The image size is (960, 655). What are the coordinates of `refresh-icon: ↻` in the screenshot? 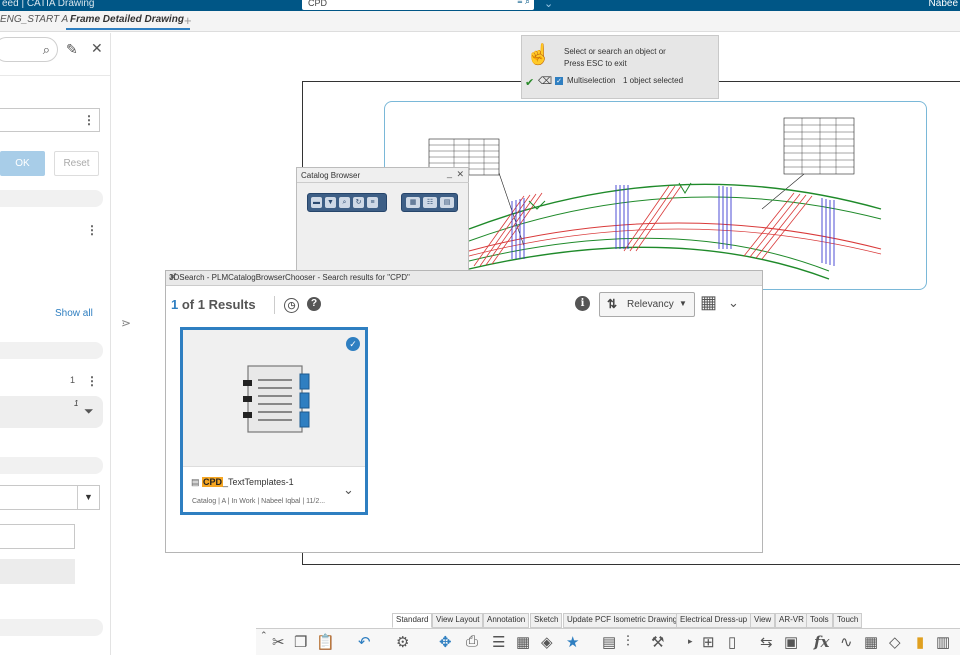 It's located at (358, 202).